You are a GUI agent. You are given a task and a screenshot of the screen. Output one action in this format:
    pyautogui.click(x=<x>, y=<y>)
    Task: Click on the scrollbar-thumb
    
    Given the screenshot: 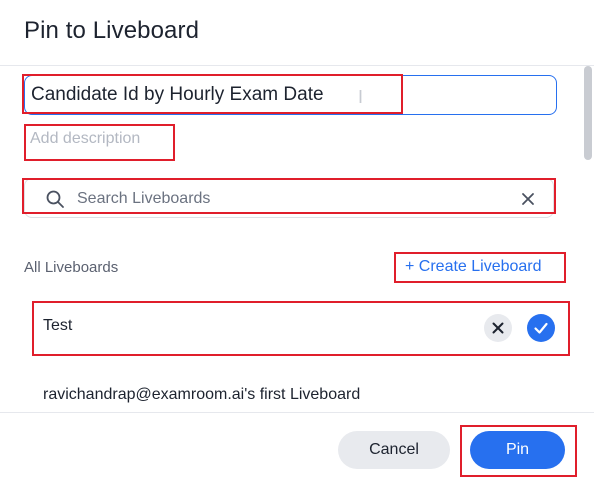 What is the action you would take?
    pyautogui.click(x=588, y=113)
    